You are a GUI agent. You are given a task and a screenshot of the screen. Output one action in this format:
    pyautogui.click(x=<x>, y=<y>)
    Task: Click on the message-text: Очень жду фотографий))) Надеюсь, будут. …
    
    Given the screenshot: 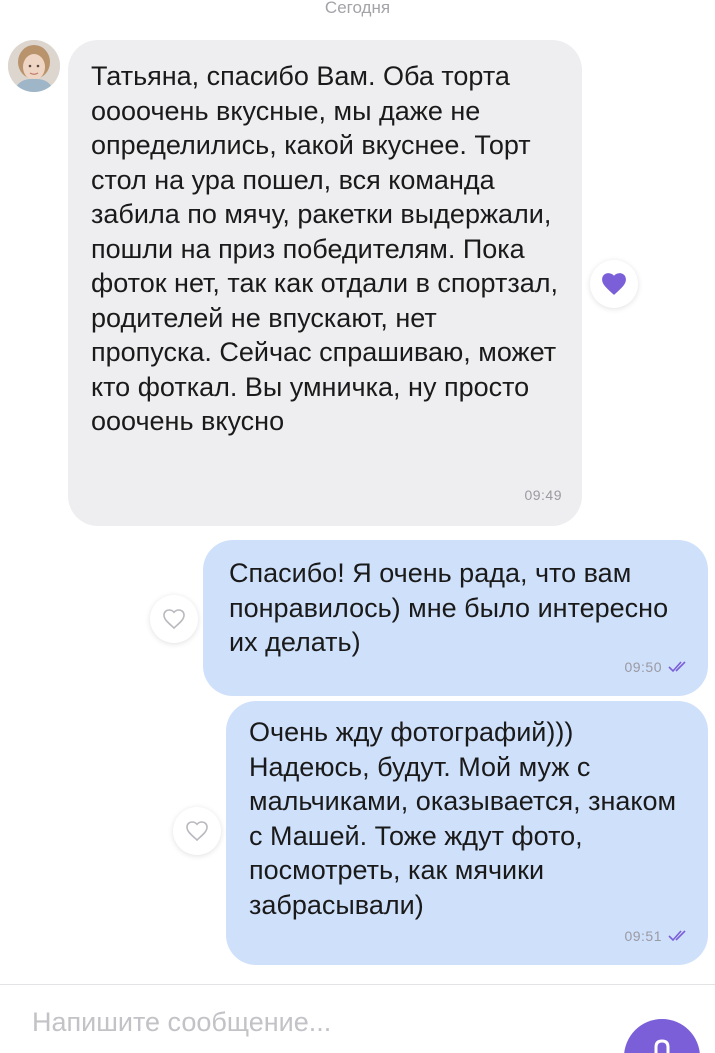 What is the action you would take?
    pyautogui.click(x=463, y=818)
    